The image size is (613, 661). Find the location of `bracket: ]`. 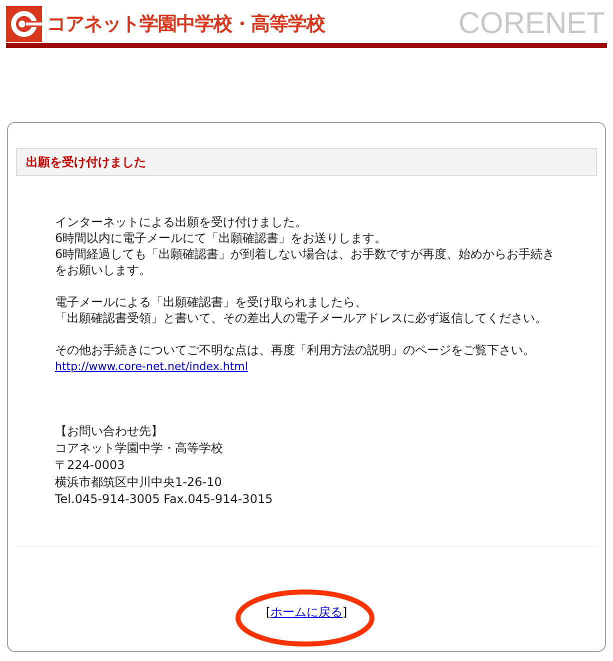

bracket: ] is located at coordinates (345, 612).